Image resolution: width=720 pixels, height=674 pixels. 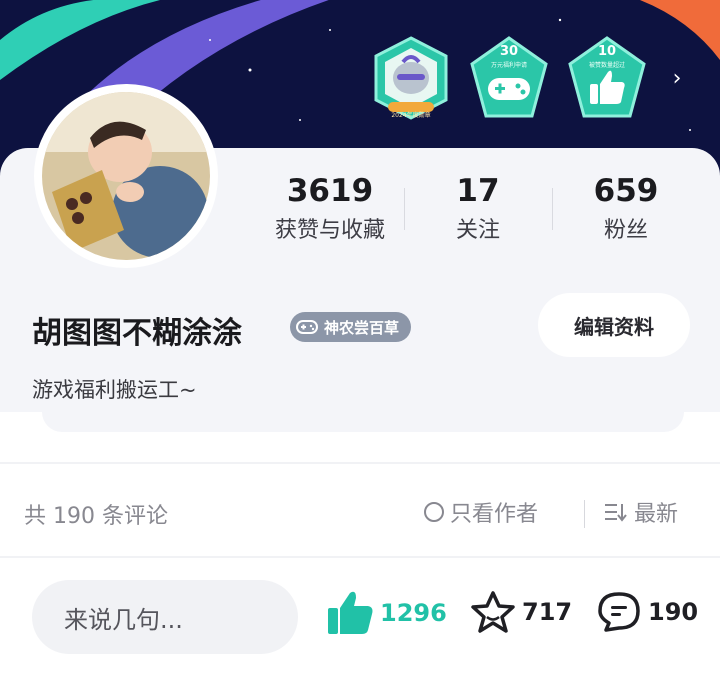 I want to click on stat-label: 获赞与收藏, so click(x=329, y=230).